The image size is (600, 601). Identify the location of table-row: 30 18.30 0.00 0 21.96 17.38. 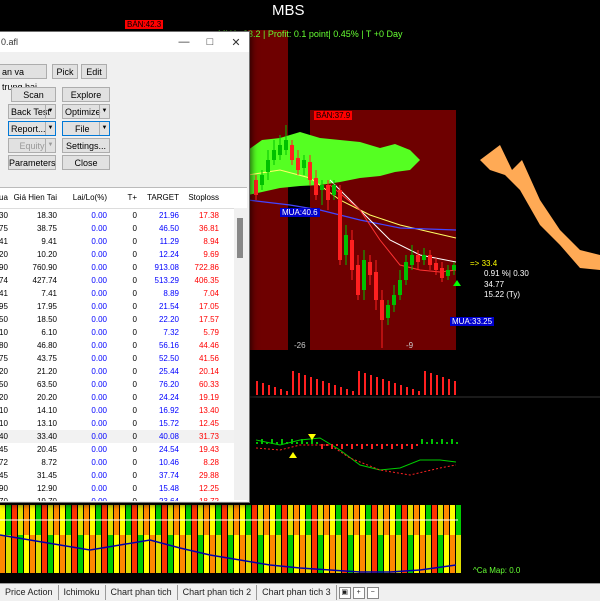
(123, 215).